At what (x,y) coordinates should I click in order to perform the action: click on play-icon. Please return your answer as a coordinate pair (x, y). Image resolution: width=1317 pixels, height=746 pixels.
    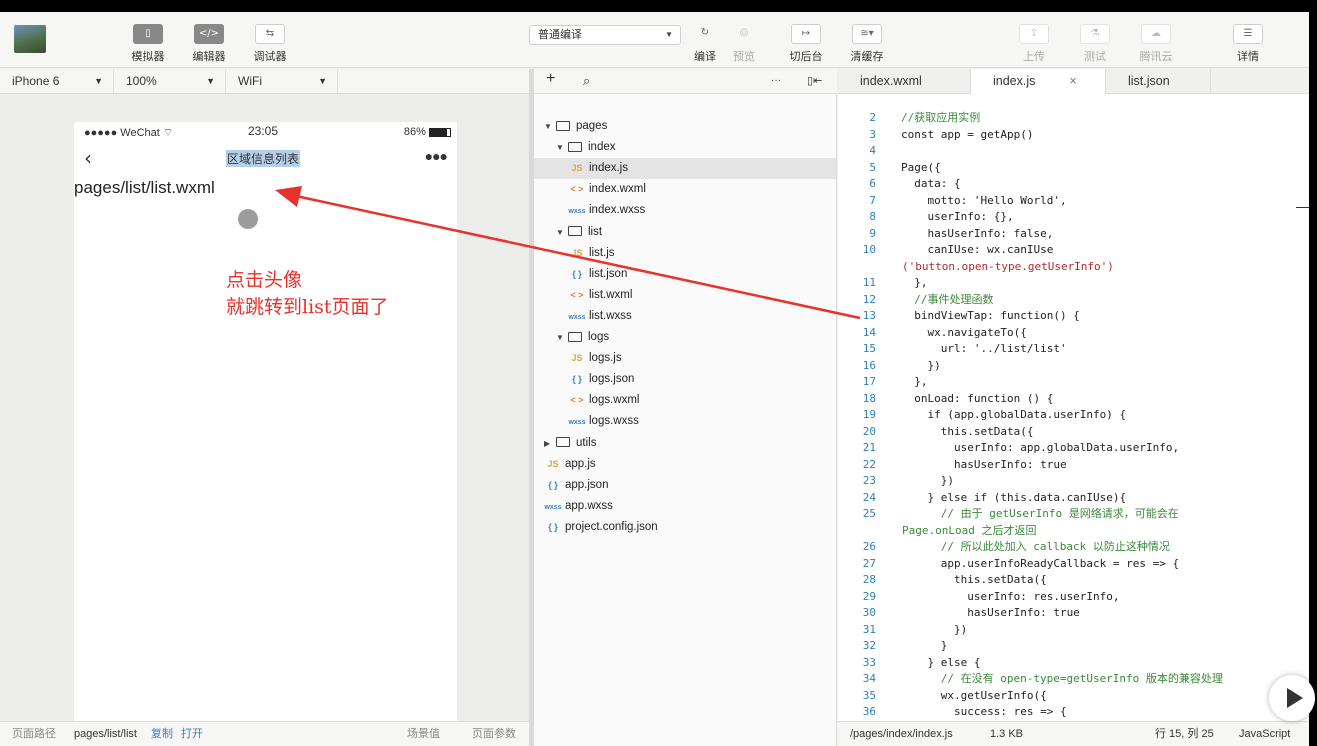
    Looking at the image, I should click on (1292, 698).